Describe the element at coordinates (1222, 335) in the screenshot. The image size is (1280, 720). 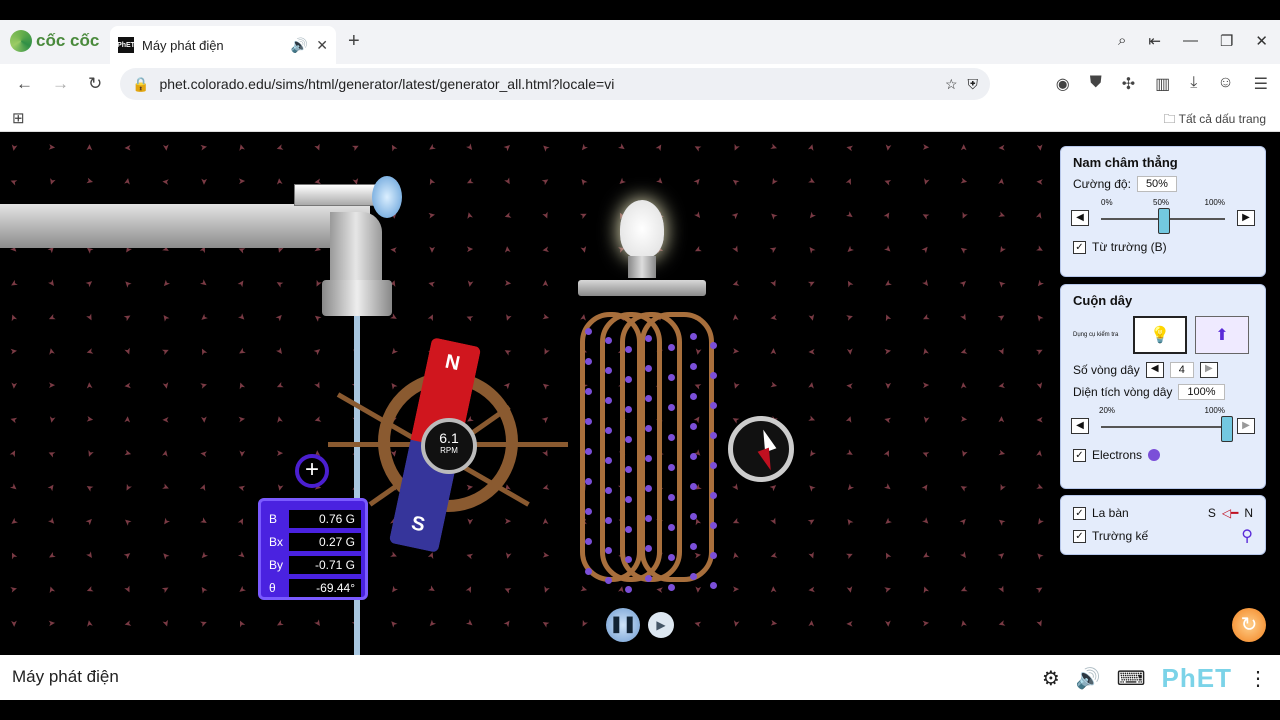
I see `voltmeter-indicator-button: ⬆` at that location.